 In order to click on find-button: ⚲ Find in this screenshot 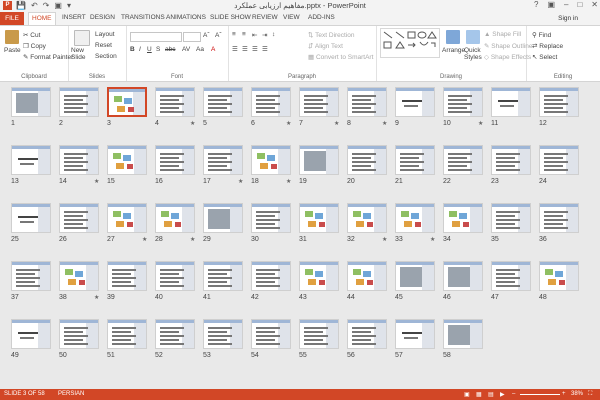, I will do `click(541, 35)`.